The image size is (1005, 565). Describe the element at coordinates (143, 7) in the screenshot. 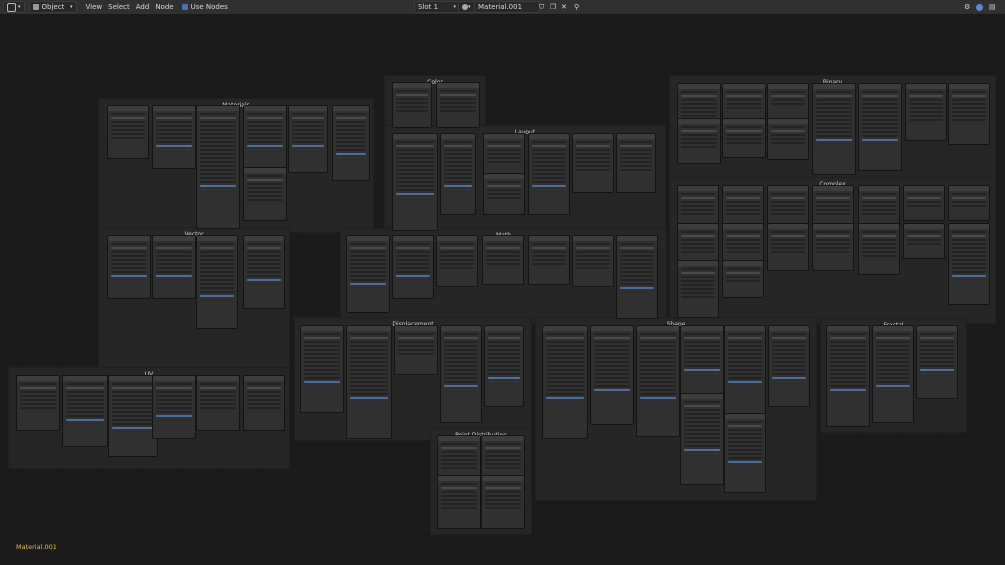

I see `menu-add: Add` at that location.